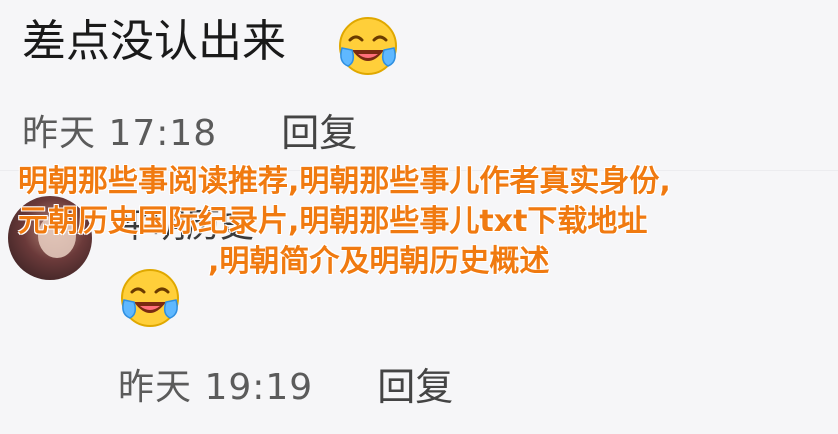  Describe the element at coordinates (368, 46) in the screenshot. I see `laughing-crying-emoji-icon` at that location.